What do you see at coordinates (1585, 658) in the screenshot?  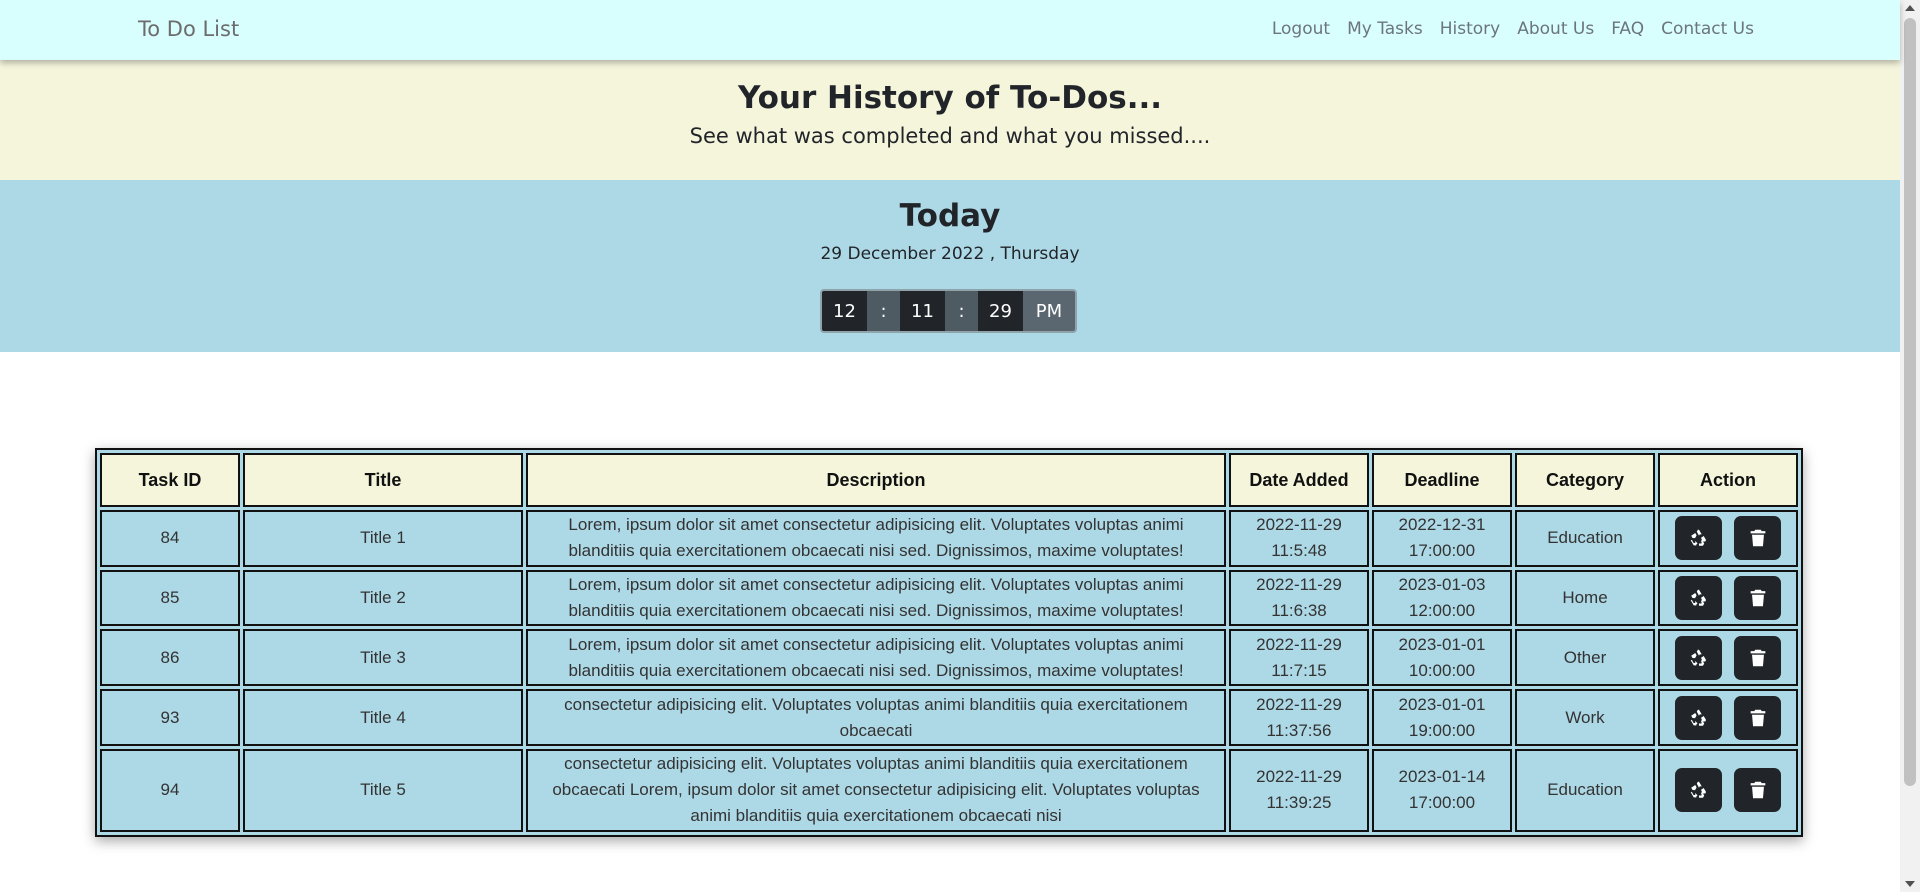 I see `cell-category: Other` at bounding box center [1585, 658].